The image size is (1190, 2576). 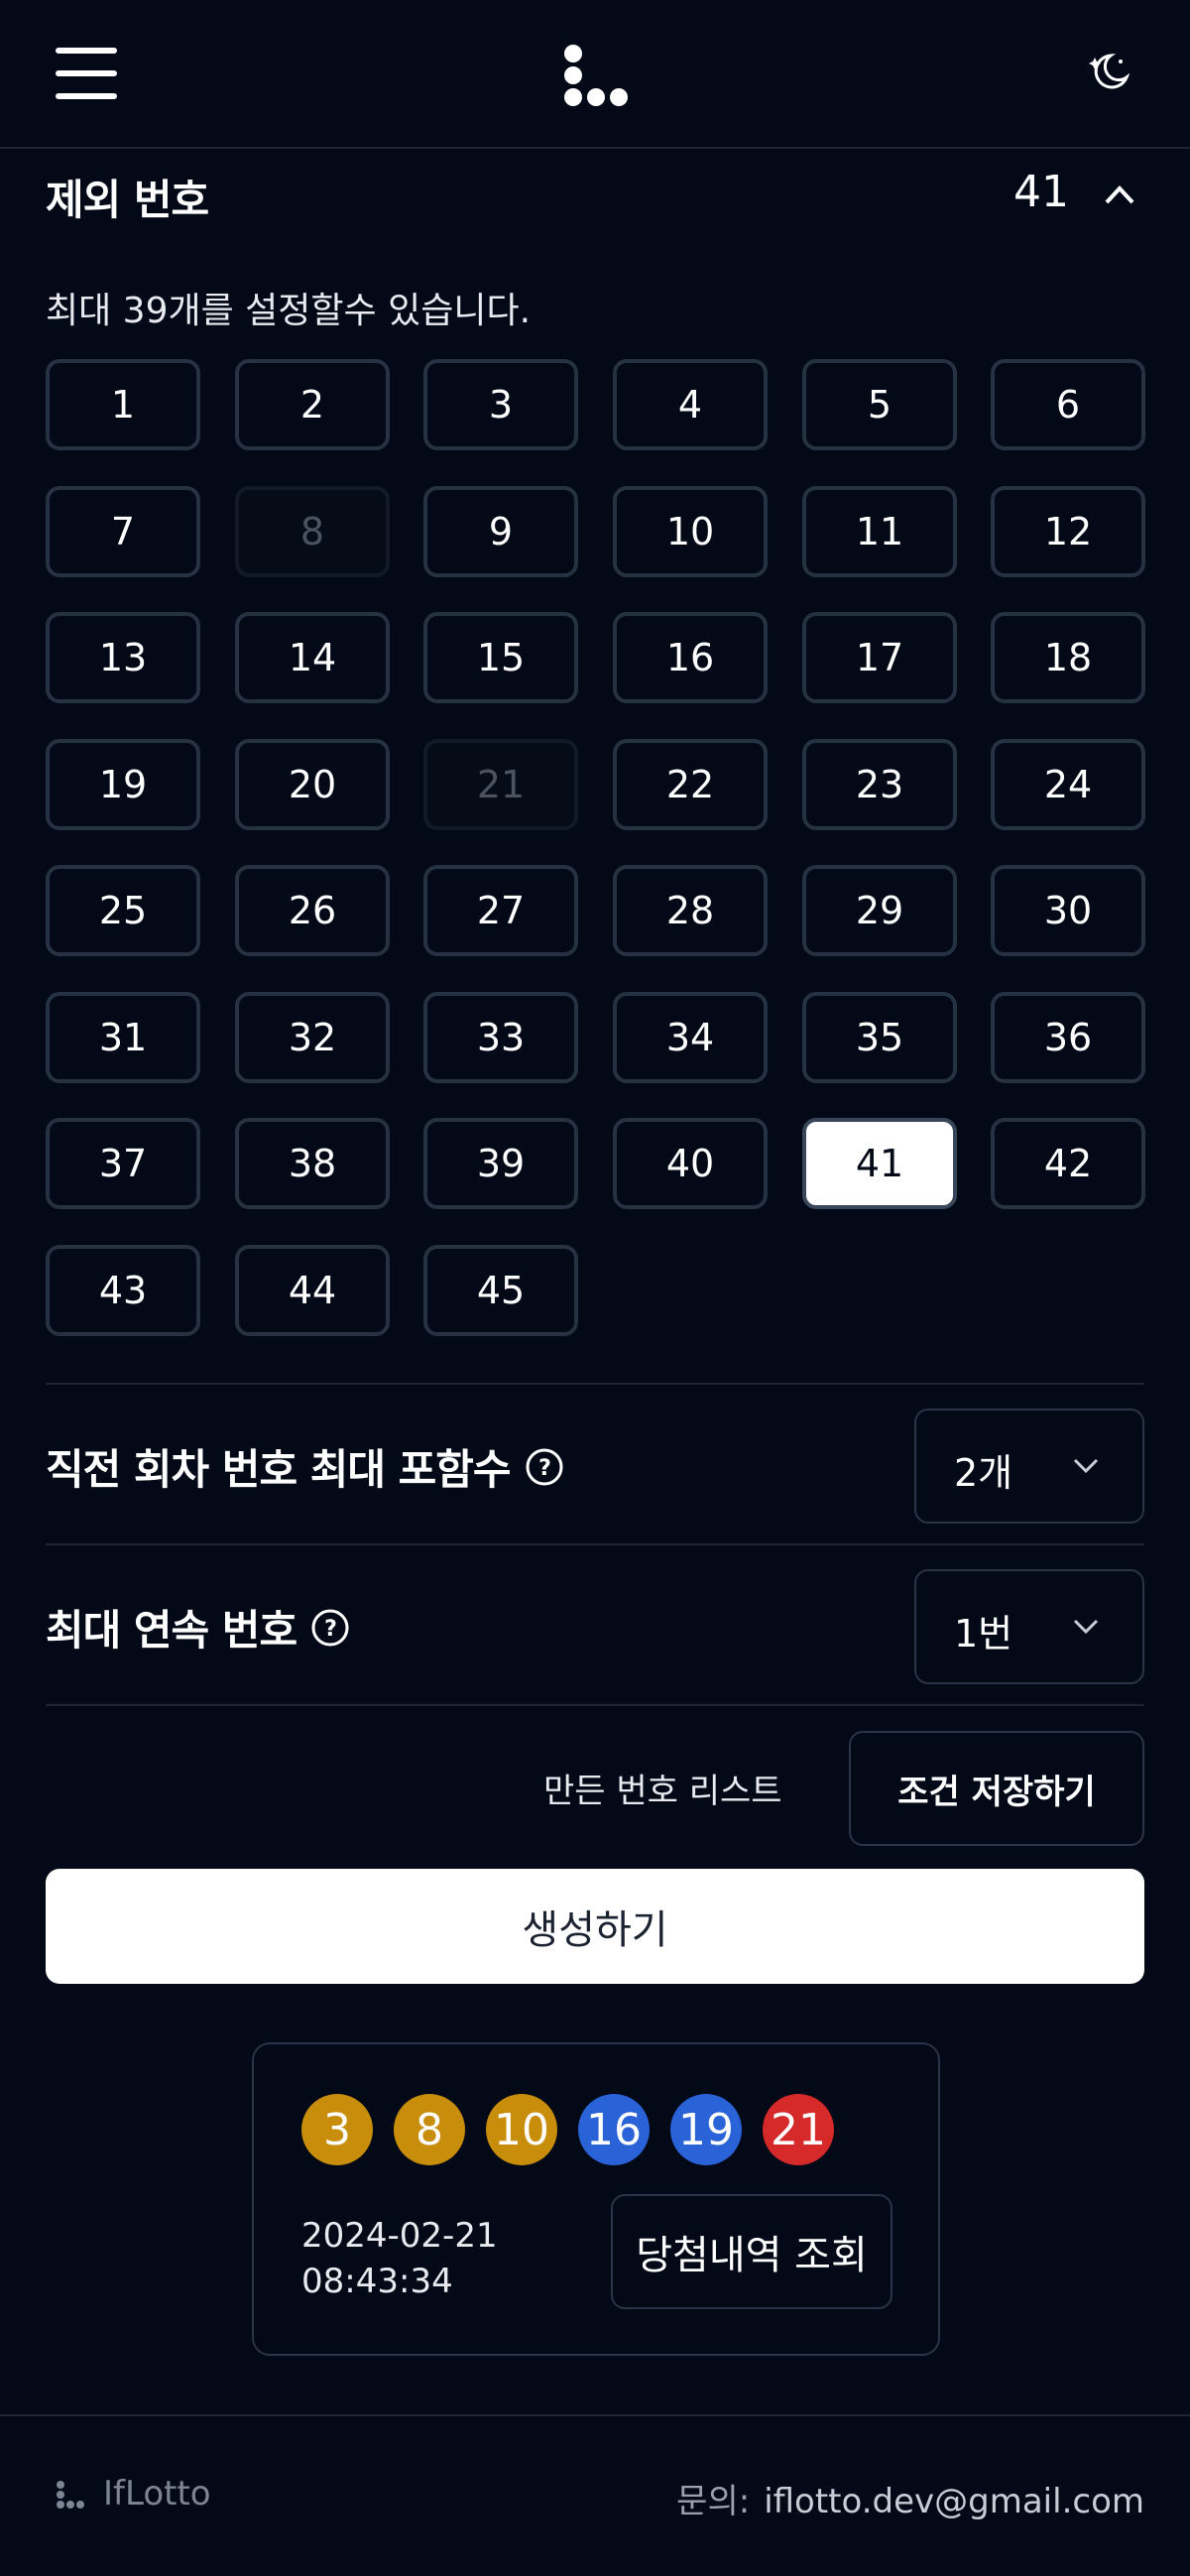 What do you see at coordinates (996, 1788) in the screenshot?
I see `save-conditions-button: 조건 저장하기` at bounding box center [996, 1788].